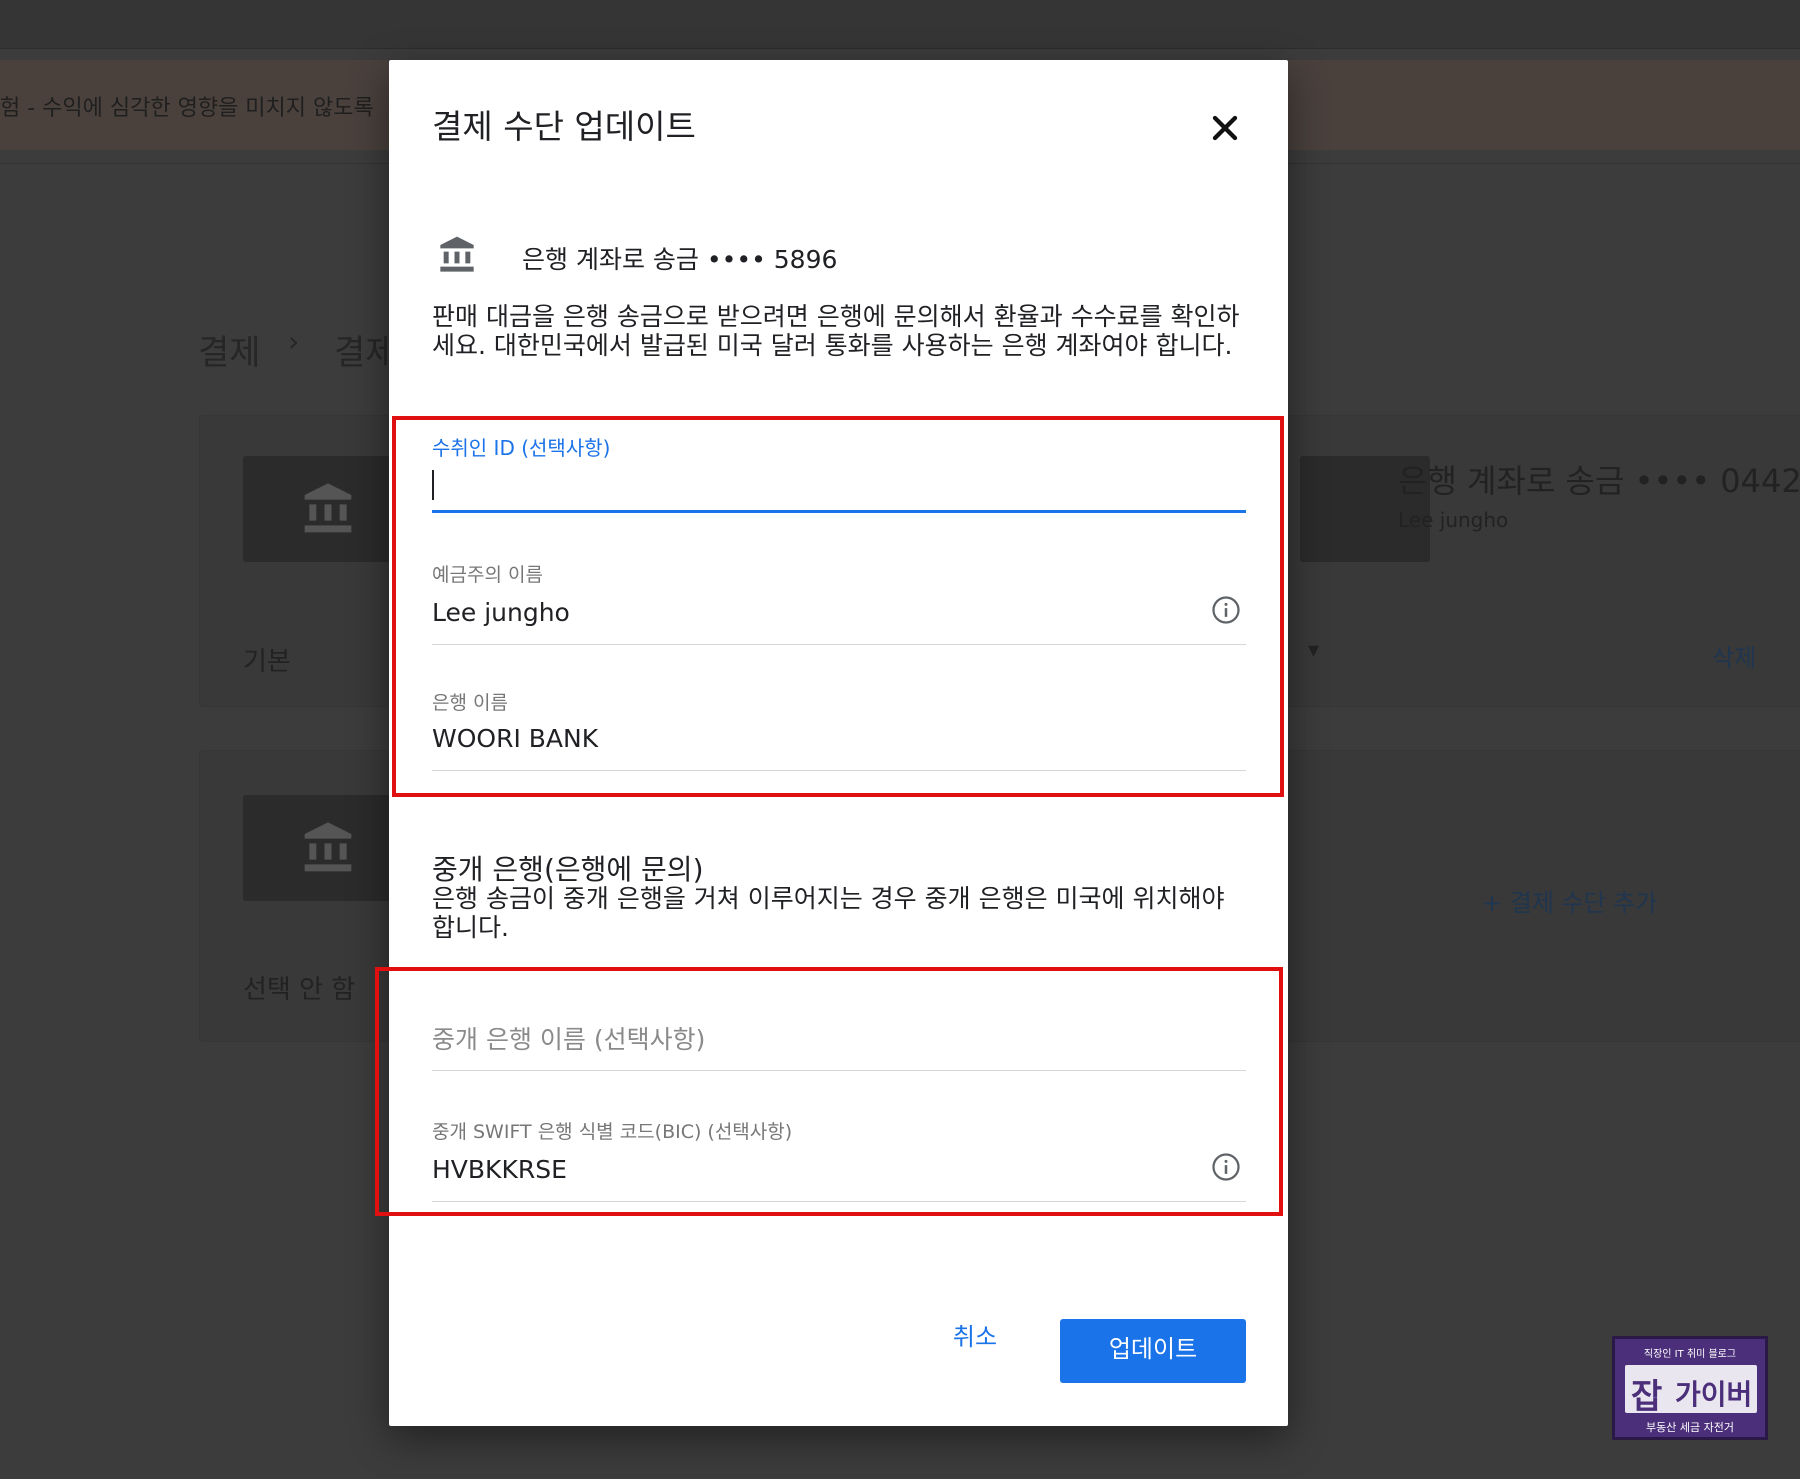 This screenshot has width=1800, height=1479. What do you see at coordinates (1313, 650) in the screenshot?
I see `chevron-down-icon: ▾` at bounding box center [1313, 650].